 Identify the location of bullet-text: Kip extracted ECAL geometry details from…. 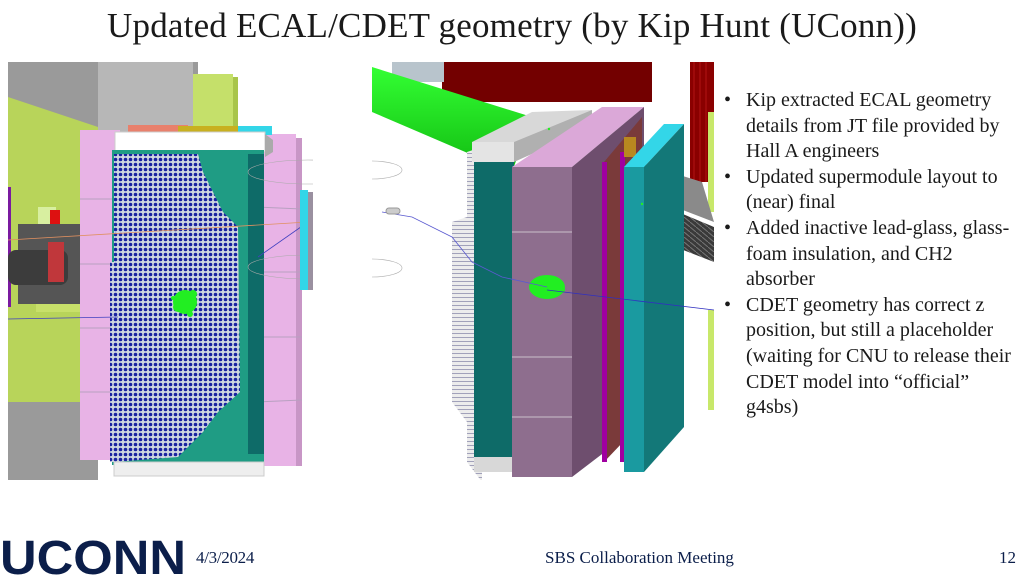
(873, 126).